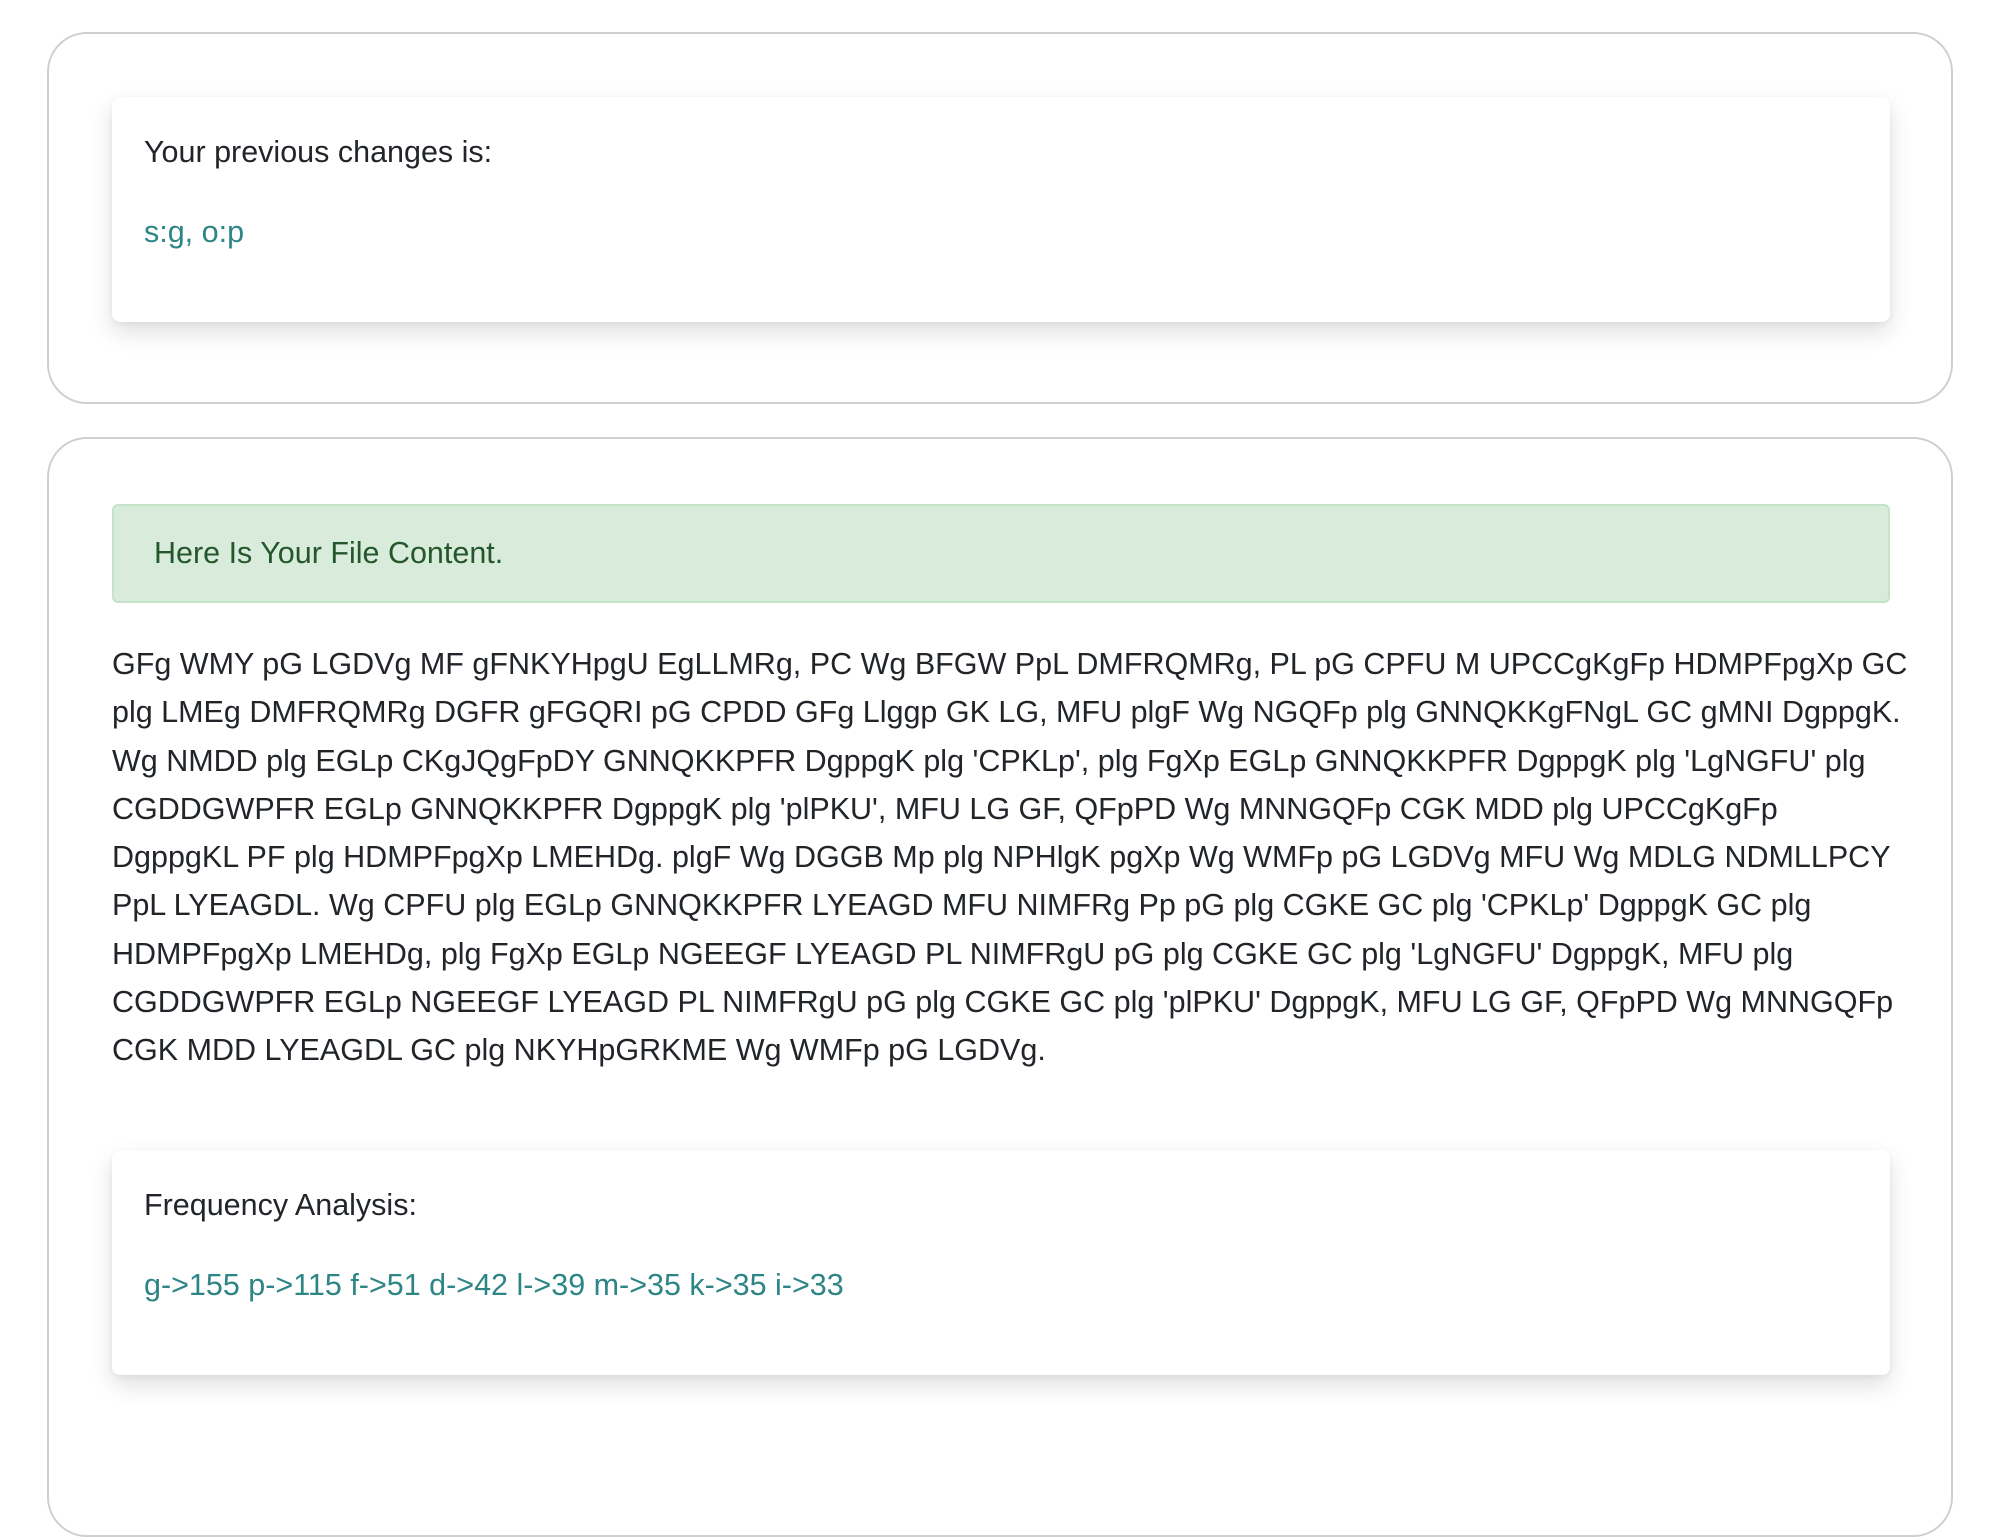 The height and width of the screenshot is (1537, 1990). What do you see at coordinates (194, 232) in the screenshot?
I see `previous-changes-value: s:g, o:p` at bounding box center [194, 232].